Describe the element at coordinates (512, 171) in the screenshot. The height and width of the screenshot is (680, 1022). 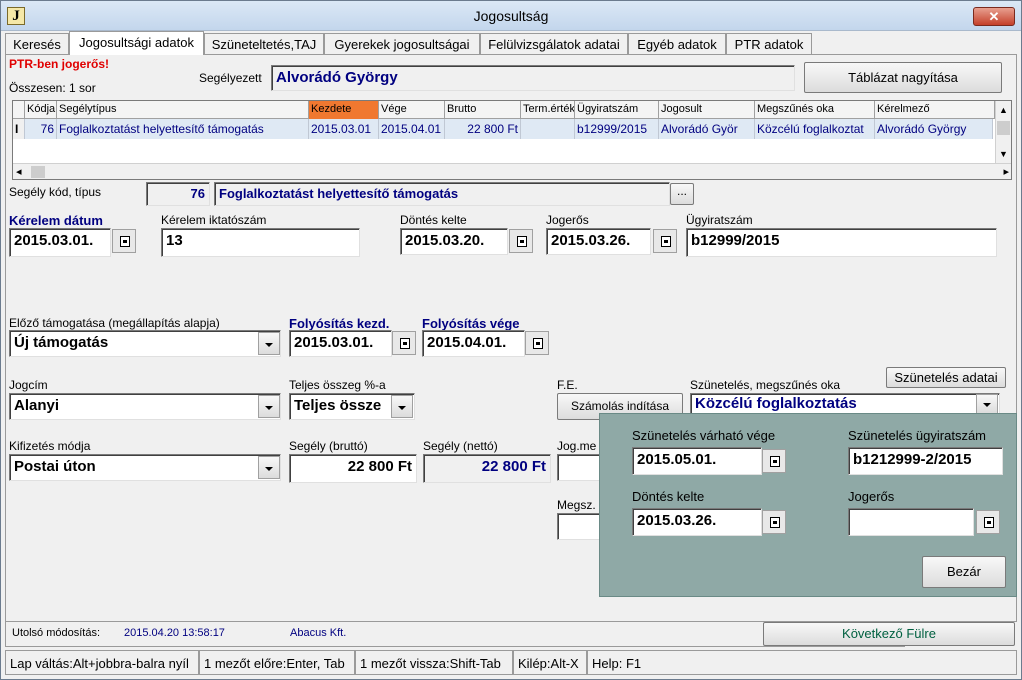
I see `horizontal-scrollbar: ◂ ▸` at that location.